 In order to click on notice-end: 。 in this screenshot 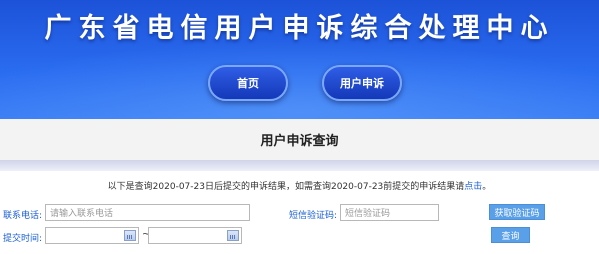, I will do `click(487, 187)`.